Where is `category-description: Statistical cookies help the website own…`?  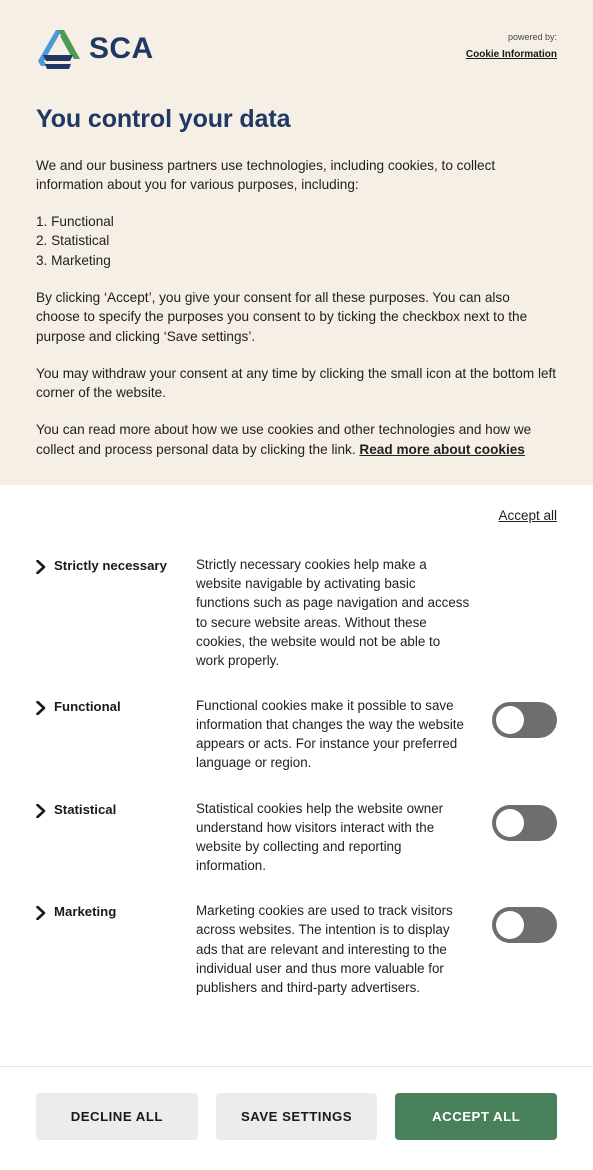 category-description: Statistical cookies help the website own… is located at coordinates (320, 837).